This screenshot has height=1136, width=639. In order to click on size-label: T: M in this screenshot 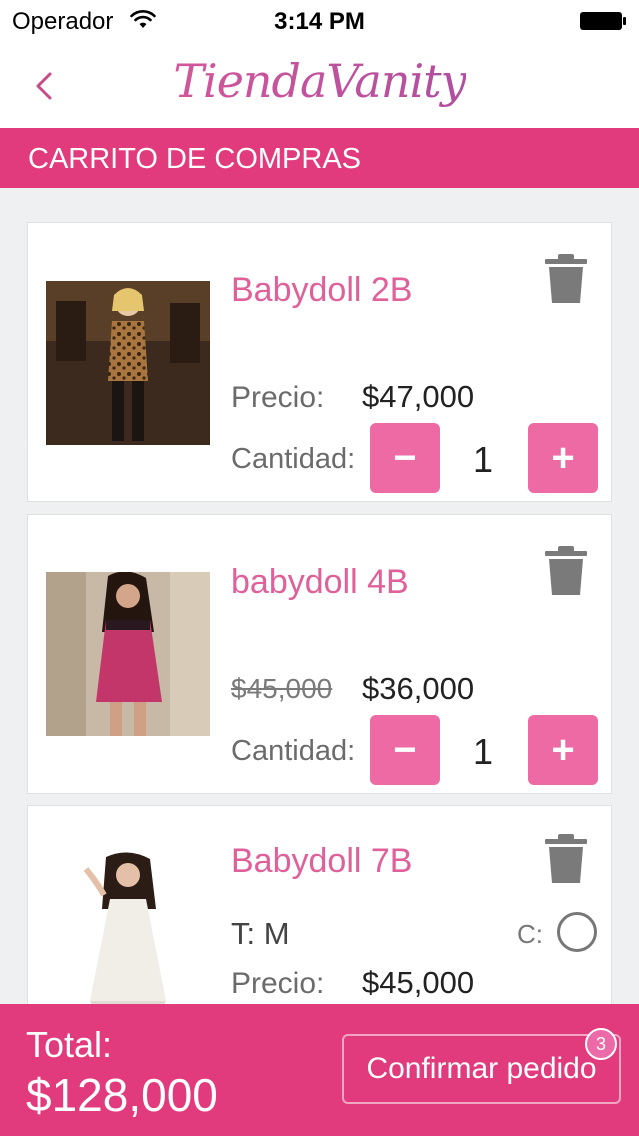, I will do `click(260, 933)`.